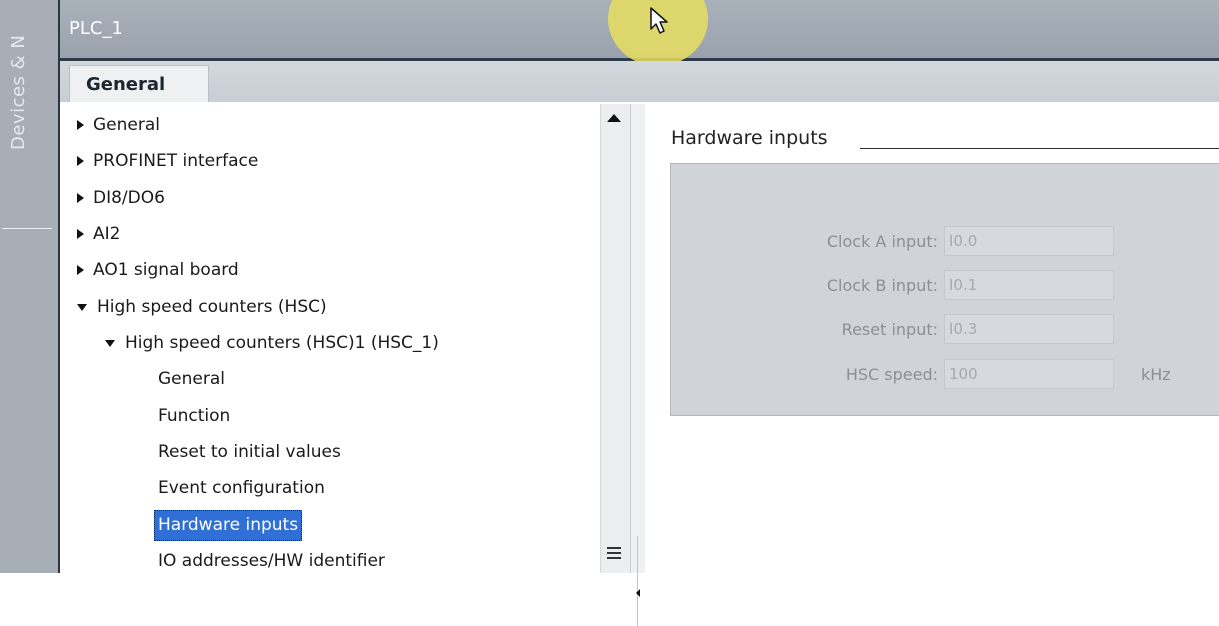 The image size is (1219, 626). Describe the element at coordinates (139, 83) in the screenshot. I see `tab-general: General` at that location.